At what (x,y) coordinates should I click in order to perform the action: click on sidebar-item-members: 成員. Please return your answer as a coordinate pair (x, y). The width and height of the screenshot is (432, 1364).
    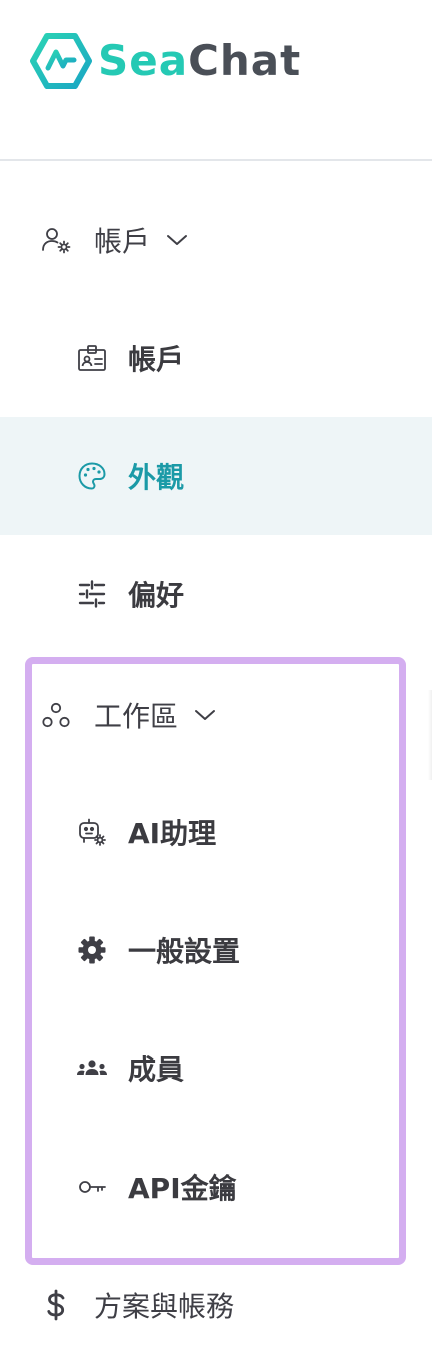
    Looking at the image, I should click on (216, 1068).